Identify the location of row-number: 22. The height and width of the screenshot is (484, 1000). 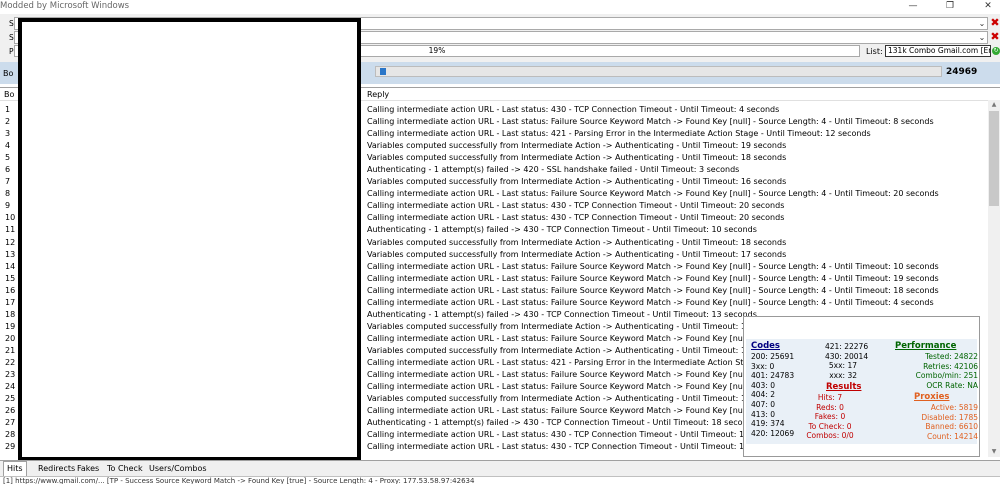
(10, 363).